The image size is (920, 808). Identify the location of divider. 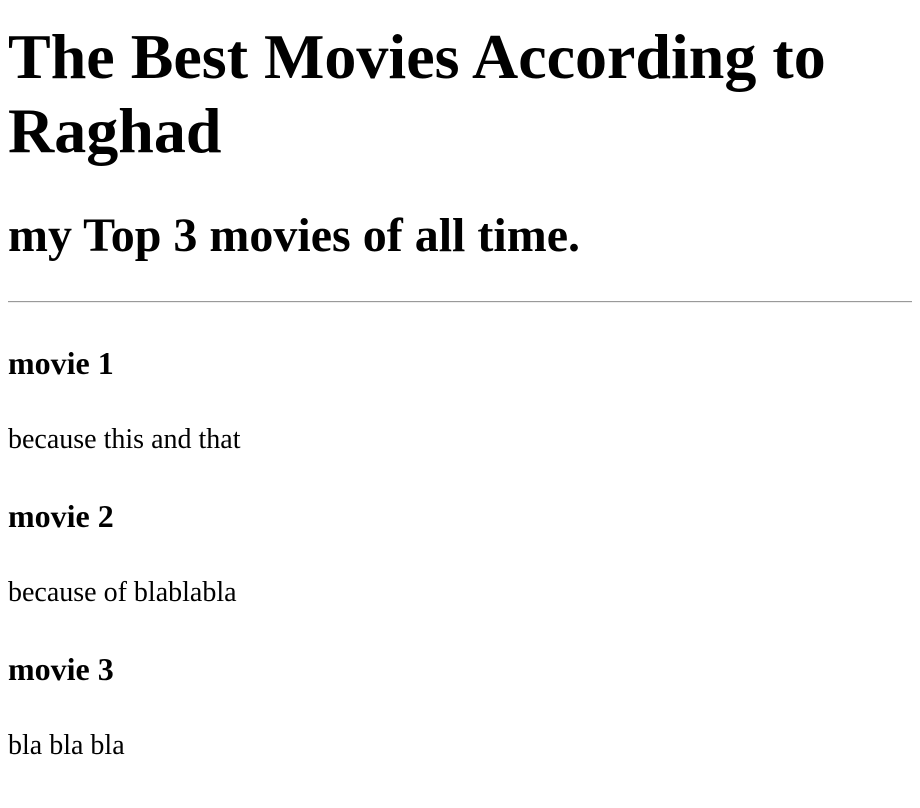
(460, 302).